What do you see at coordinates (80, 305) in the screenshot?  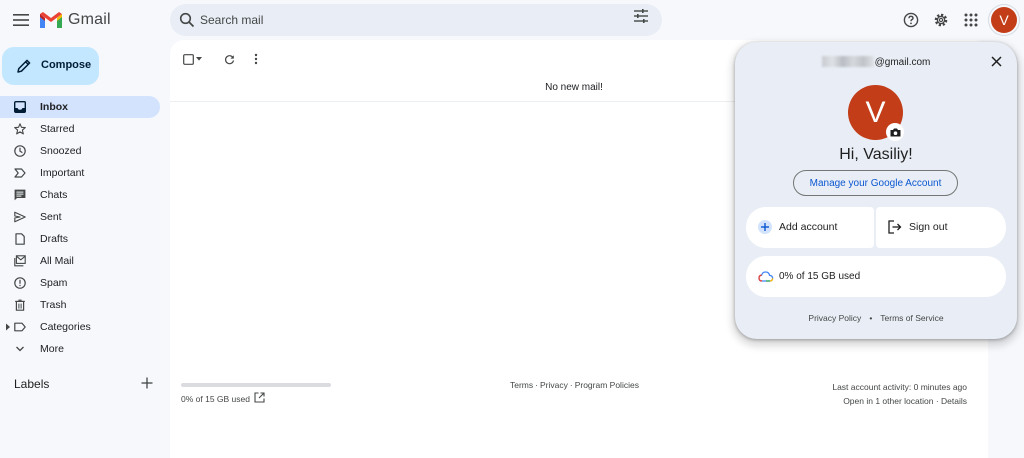 I see `sidebar-item-trash: Trash` at bounding box center [80, 305].